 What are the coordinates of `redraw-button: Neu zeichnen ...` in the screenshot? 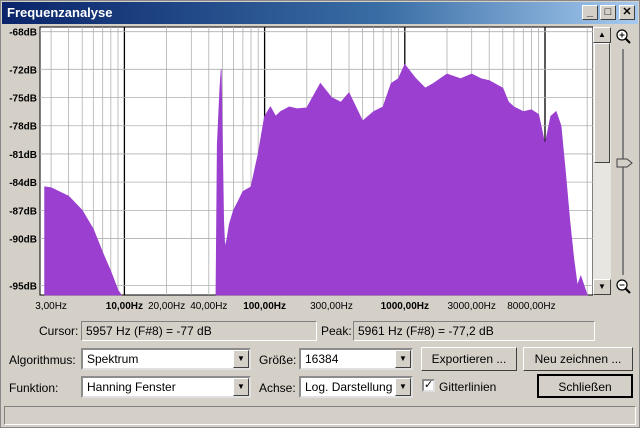 It's located at (578, 359).